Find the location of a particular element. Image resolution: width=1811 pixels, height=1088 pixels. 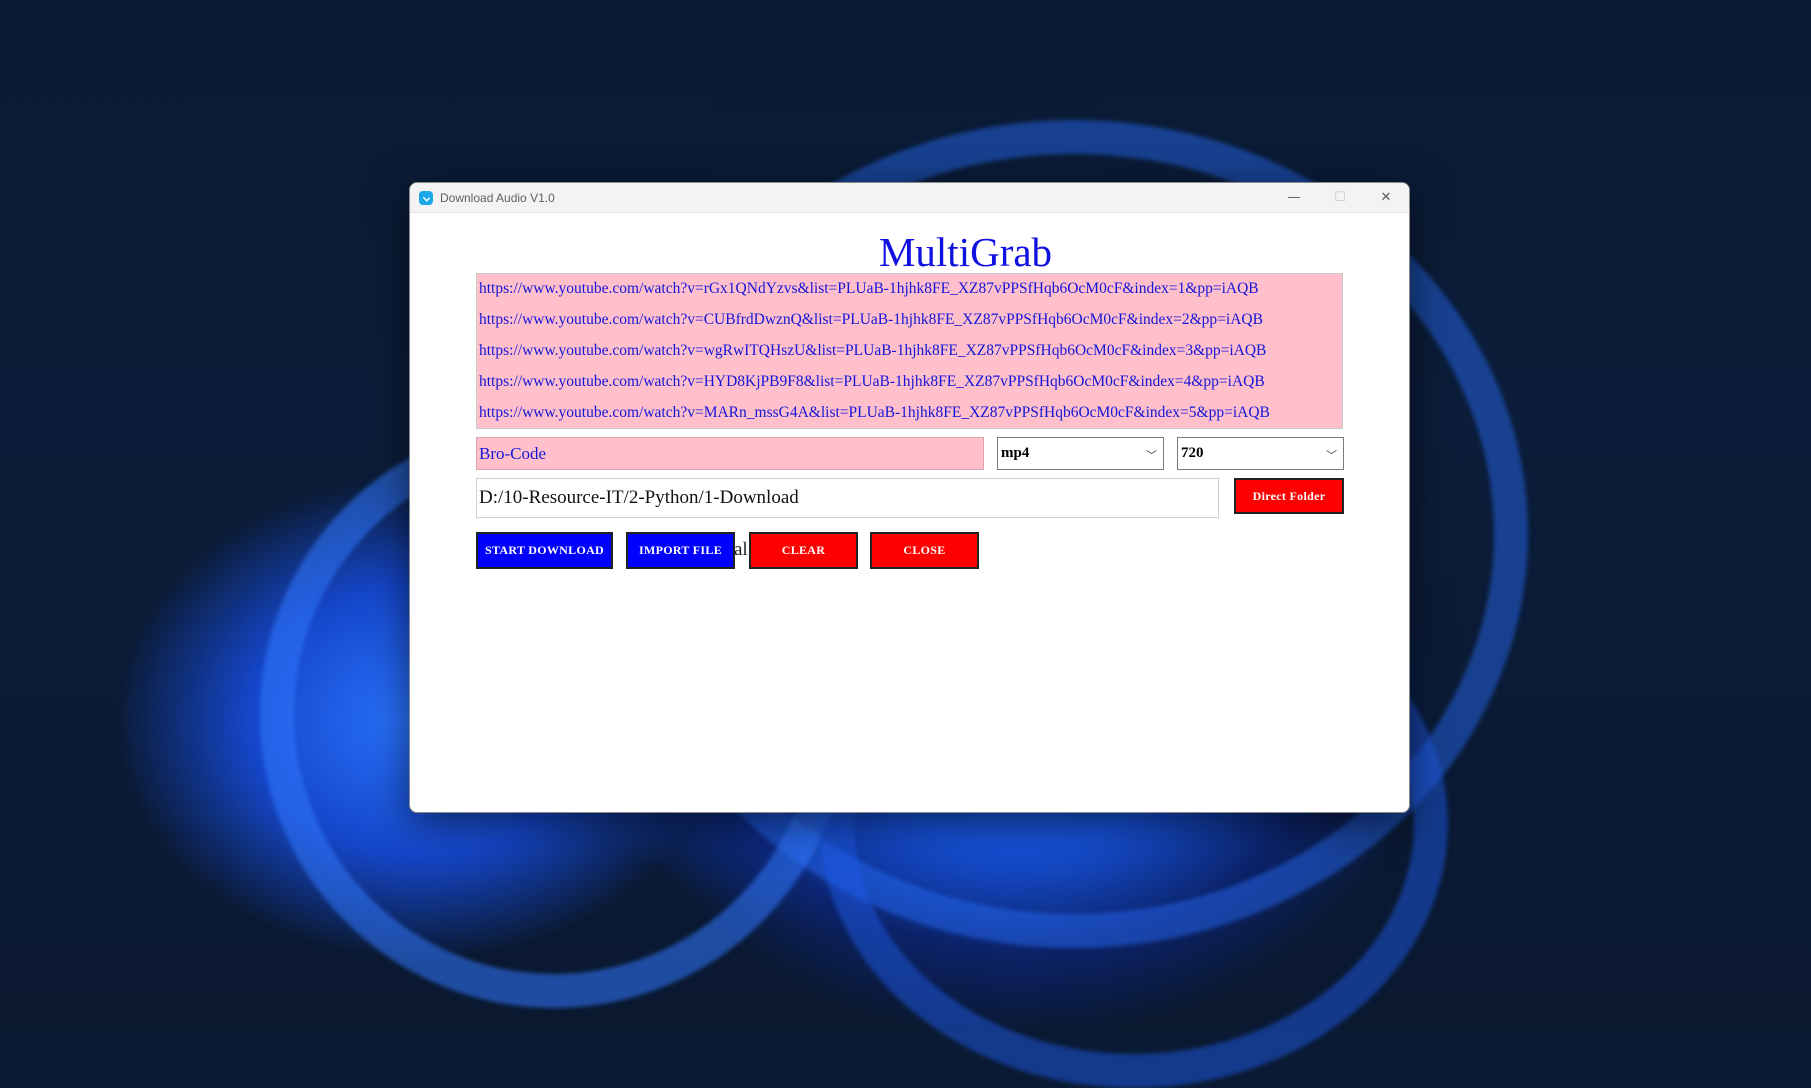

obscured-label: al is located at coordinates (741, 549).